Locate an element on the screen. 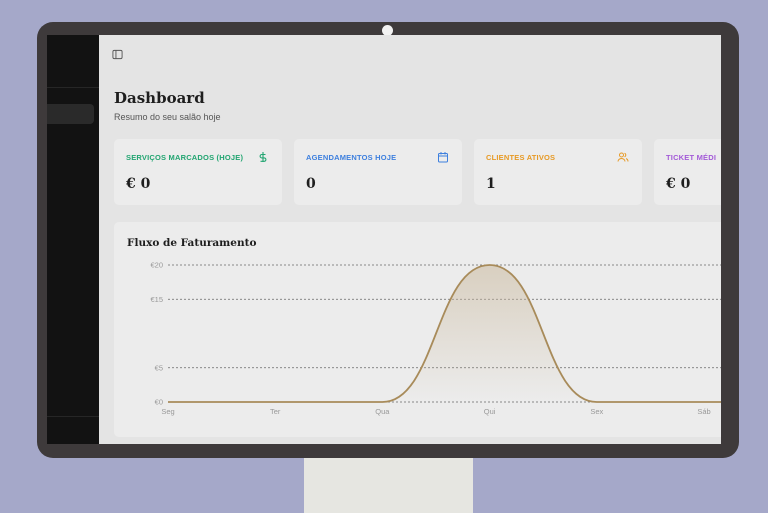 The image size is (768, 513). stat-card-appointments: AGENDAMENTOS HOJE 0 is located at coordinates (378, 172).